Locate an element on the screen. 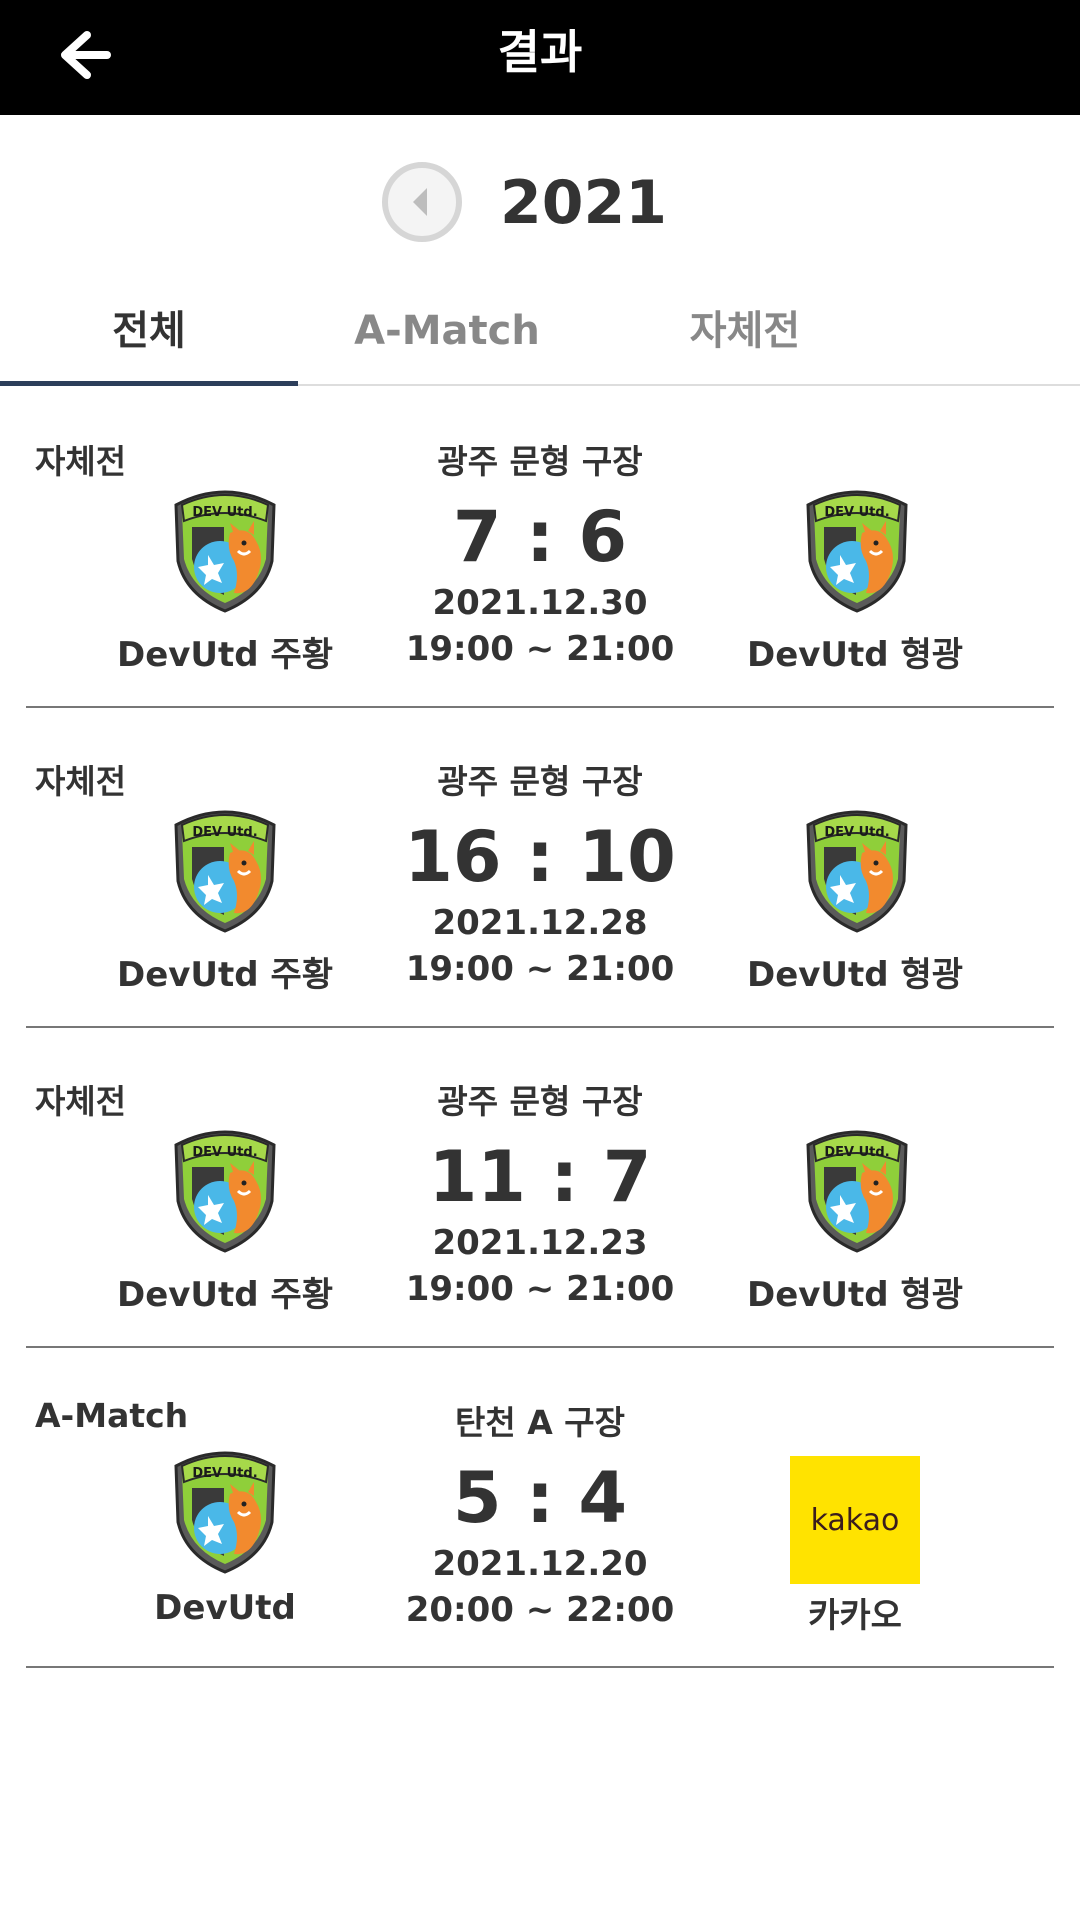 The height and width of the screenshot is (1920, 1080). match-type: A-Match is located at coordinates (112, 1415).